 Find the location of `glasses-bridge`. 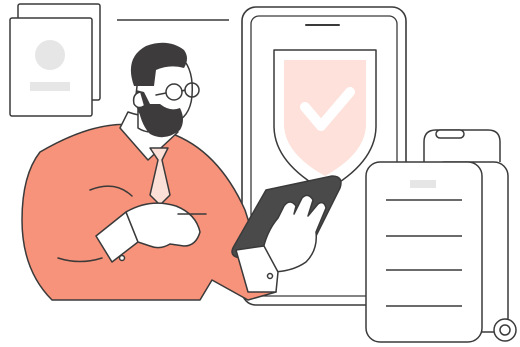

glasses-bridge is located at coordinates (183, 90).